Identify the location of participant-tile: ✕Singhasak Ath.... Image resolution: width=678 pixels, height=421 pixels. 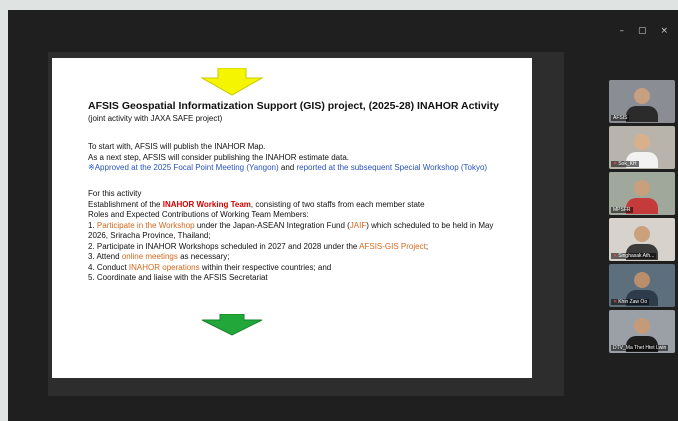
(642, 239).